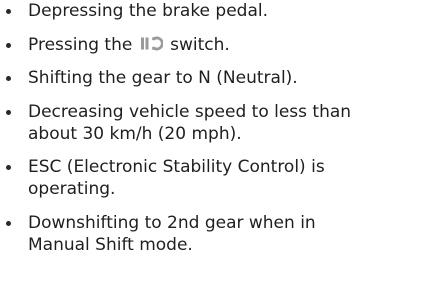 Image resolution: width=431 pixels, height=285 pixels. What do you see at coordinates (135, 133) in the screenshot?
I see `item-text-continued: about 30 km/h (20 mph).` at bounding box center [135, 133].